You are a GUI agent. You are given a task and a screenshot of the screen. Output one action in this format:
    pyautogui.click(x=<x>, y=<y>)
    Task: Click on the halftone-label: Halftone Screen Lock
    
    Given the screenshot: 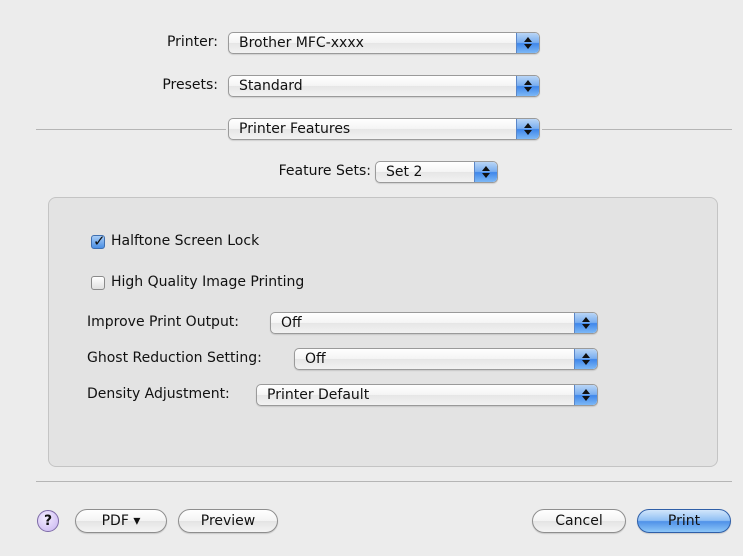 What is the action you would take?
    pyautogui.click(x=185, y=241)
    